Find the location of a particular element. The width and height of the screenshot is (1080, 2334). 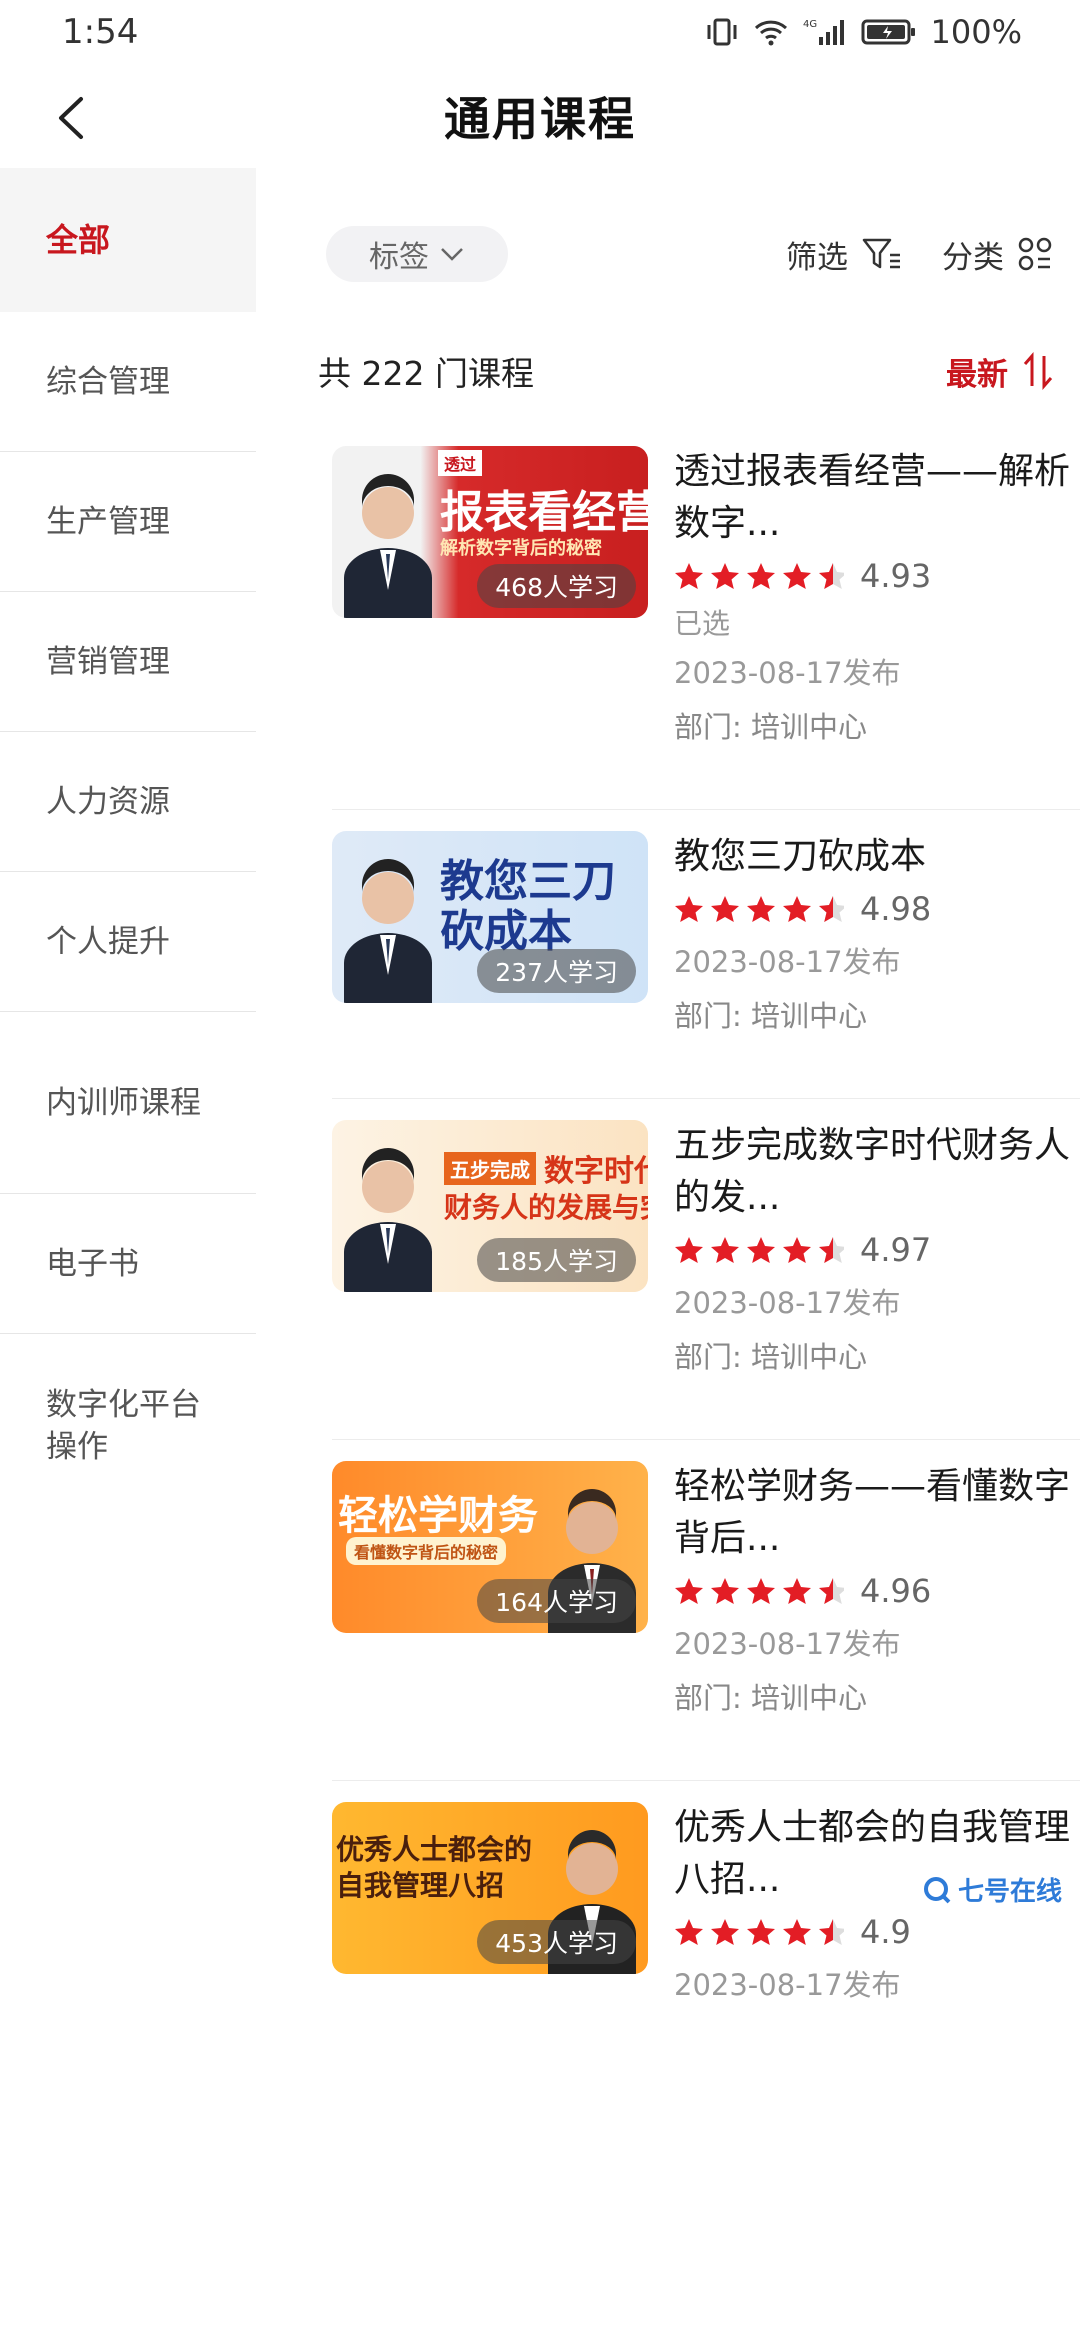

category-grid-icon is located at coordinates (1035, 254).